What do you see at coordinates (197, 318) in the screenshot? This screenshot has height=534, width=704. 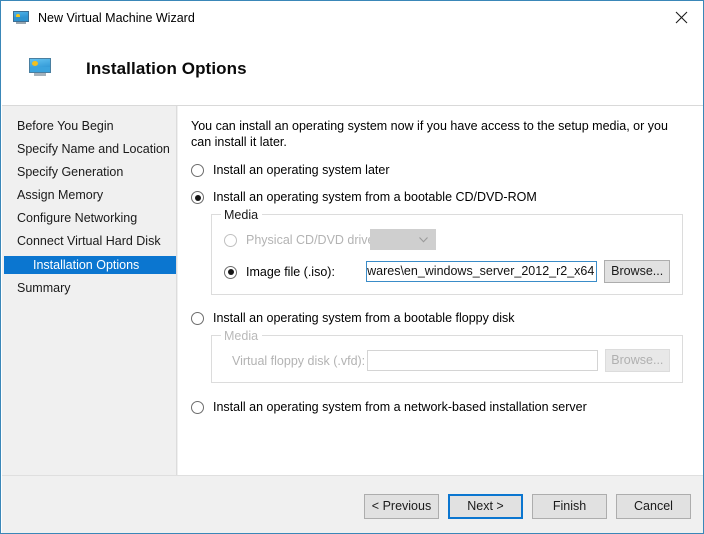 I see `radio-install-from-floppy` at bounding box center [197, 318].